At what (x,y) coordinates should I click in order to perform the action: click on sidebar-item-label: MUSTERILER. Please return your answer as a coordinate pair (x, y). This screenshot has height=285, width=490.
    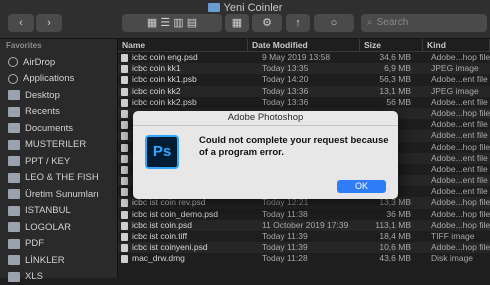
    Looking at the image, I should click on (55, 144).